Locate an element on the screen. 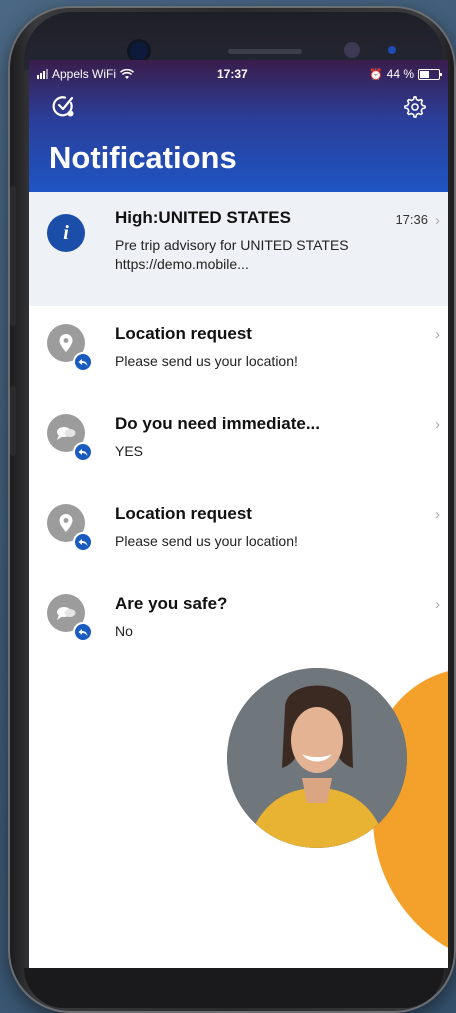 The width and height of the screenshot is (456, 1013). gear-icon is located at coordinates (415, 107).